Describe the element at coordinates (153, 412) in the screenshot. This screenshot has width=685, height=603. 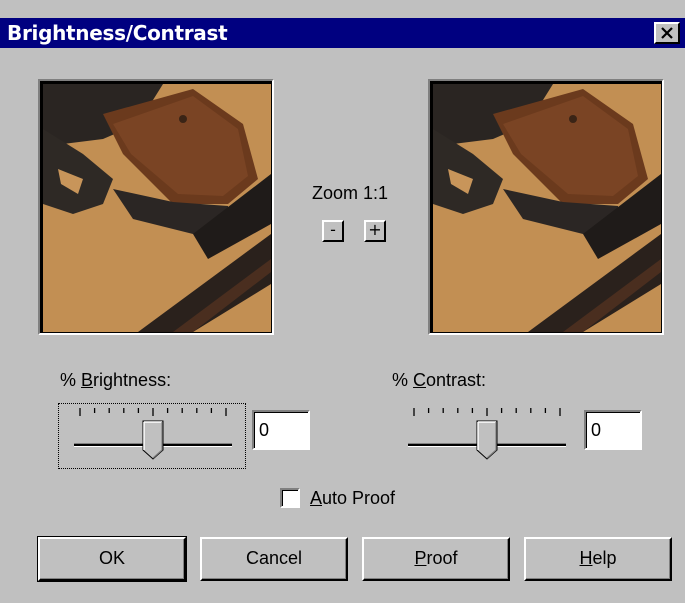
I see `brightness-ticks` at that location.